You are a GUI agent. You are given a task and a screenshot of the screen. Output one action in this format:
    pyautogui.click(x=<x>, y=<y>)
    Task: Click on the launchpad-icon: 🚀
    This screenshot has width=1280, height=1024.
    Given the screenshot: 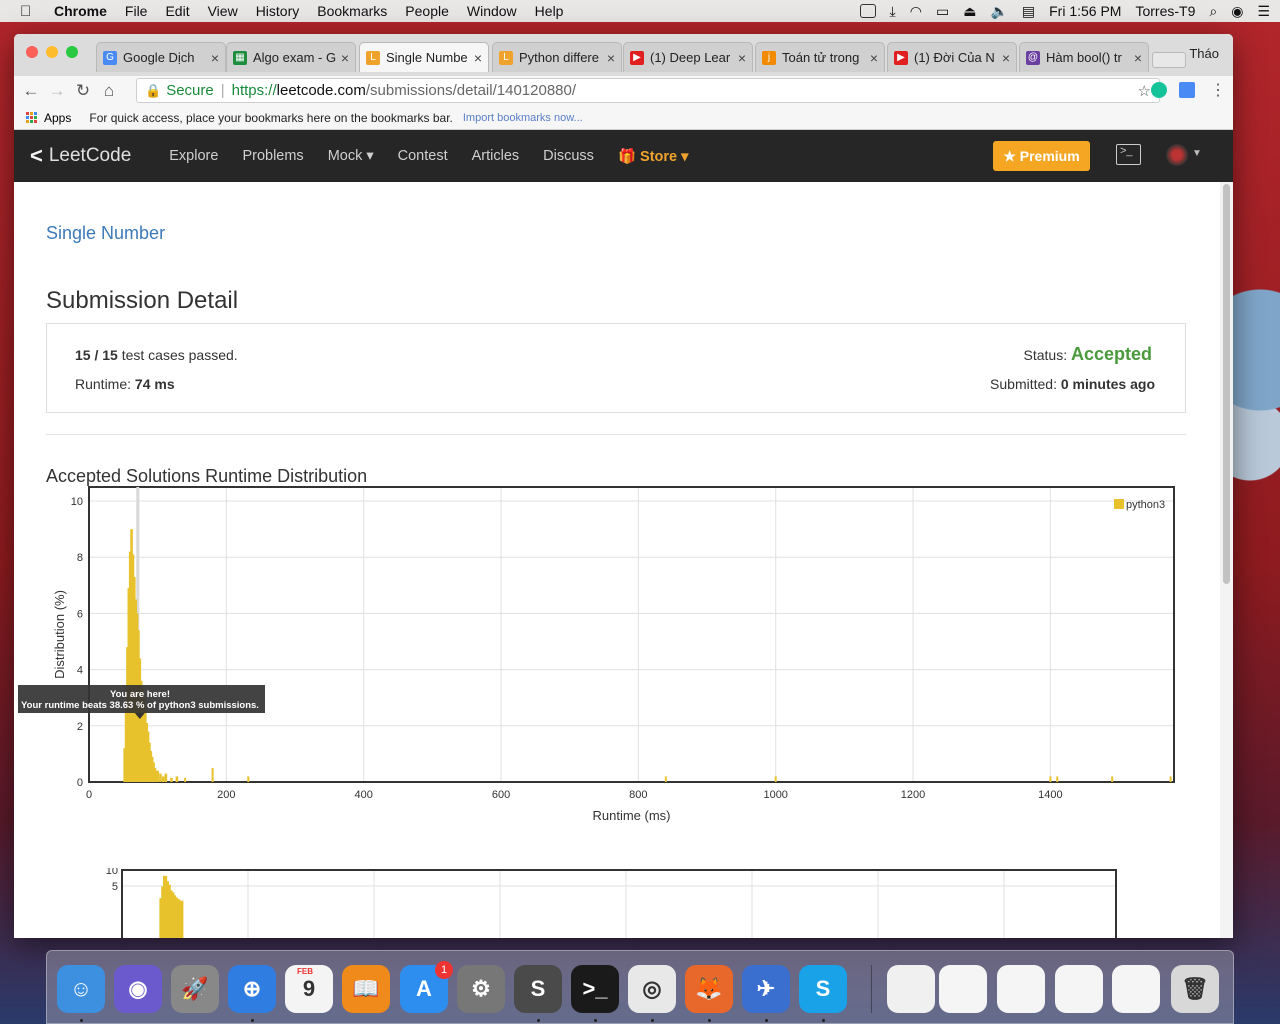 What is the action you would take?
    pyautogui.click(x=195, y=989)
    